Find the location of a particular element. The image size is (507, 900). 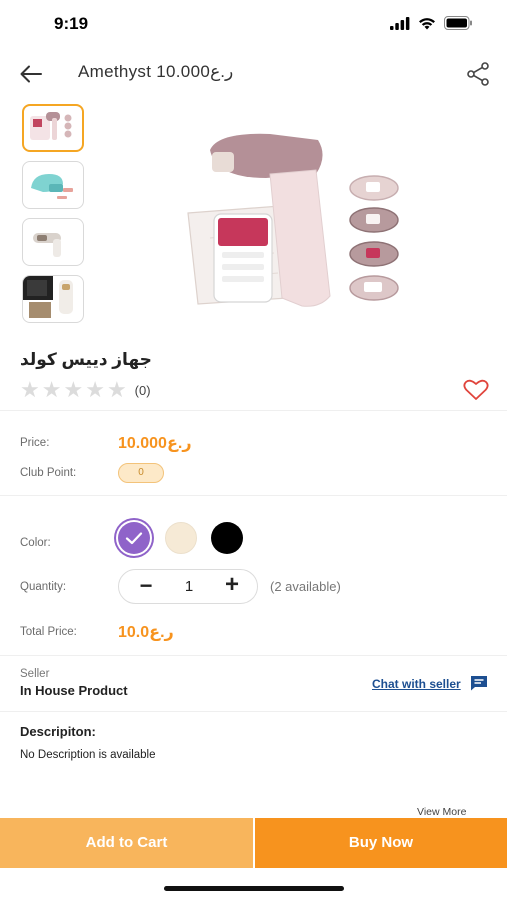

price-label: Price: is located at coordinates (35, 443).